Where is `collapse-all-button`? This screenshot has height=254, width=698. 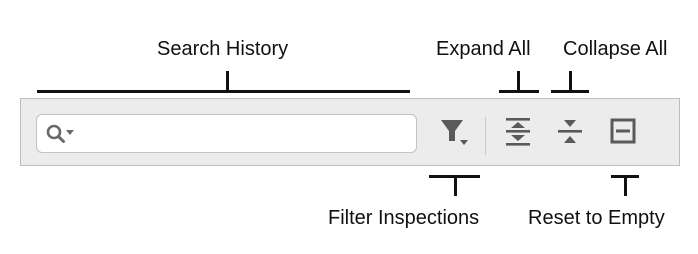 collapse-all-button is located at coordinates (570, 133).